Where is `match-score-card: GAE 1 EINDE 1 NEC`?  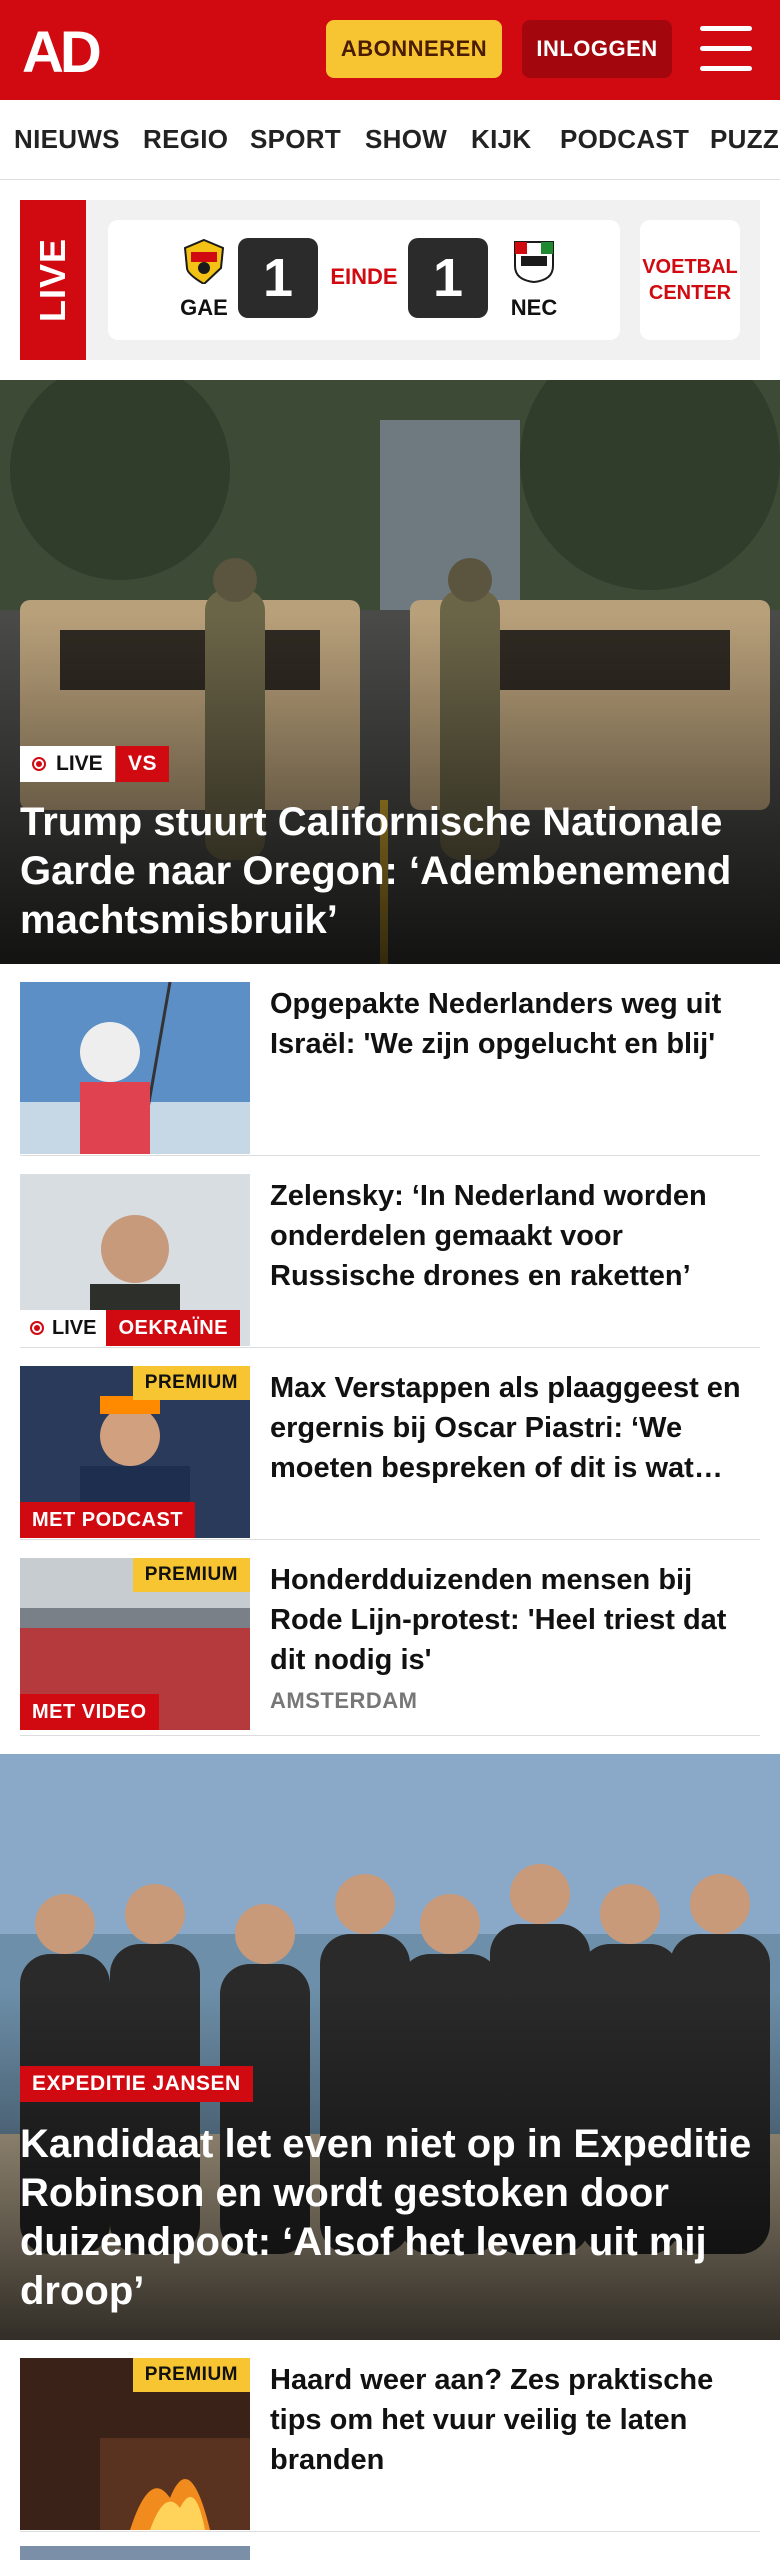
match-score-card: GAE 1 EINDE 1 NEC is located at coordinates (364, 280).